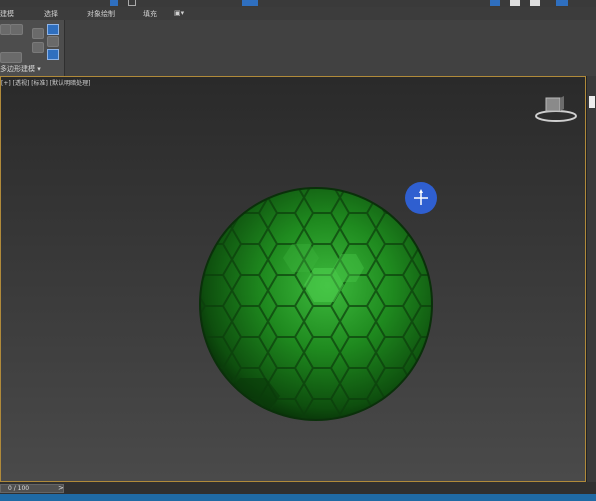  I want to click on snap-toggle-icon, so click(495, 3).